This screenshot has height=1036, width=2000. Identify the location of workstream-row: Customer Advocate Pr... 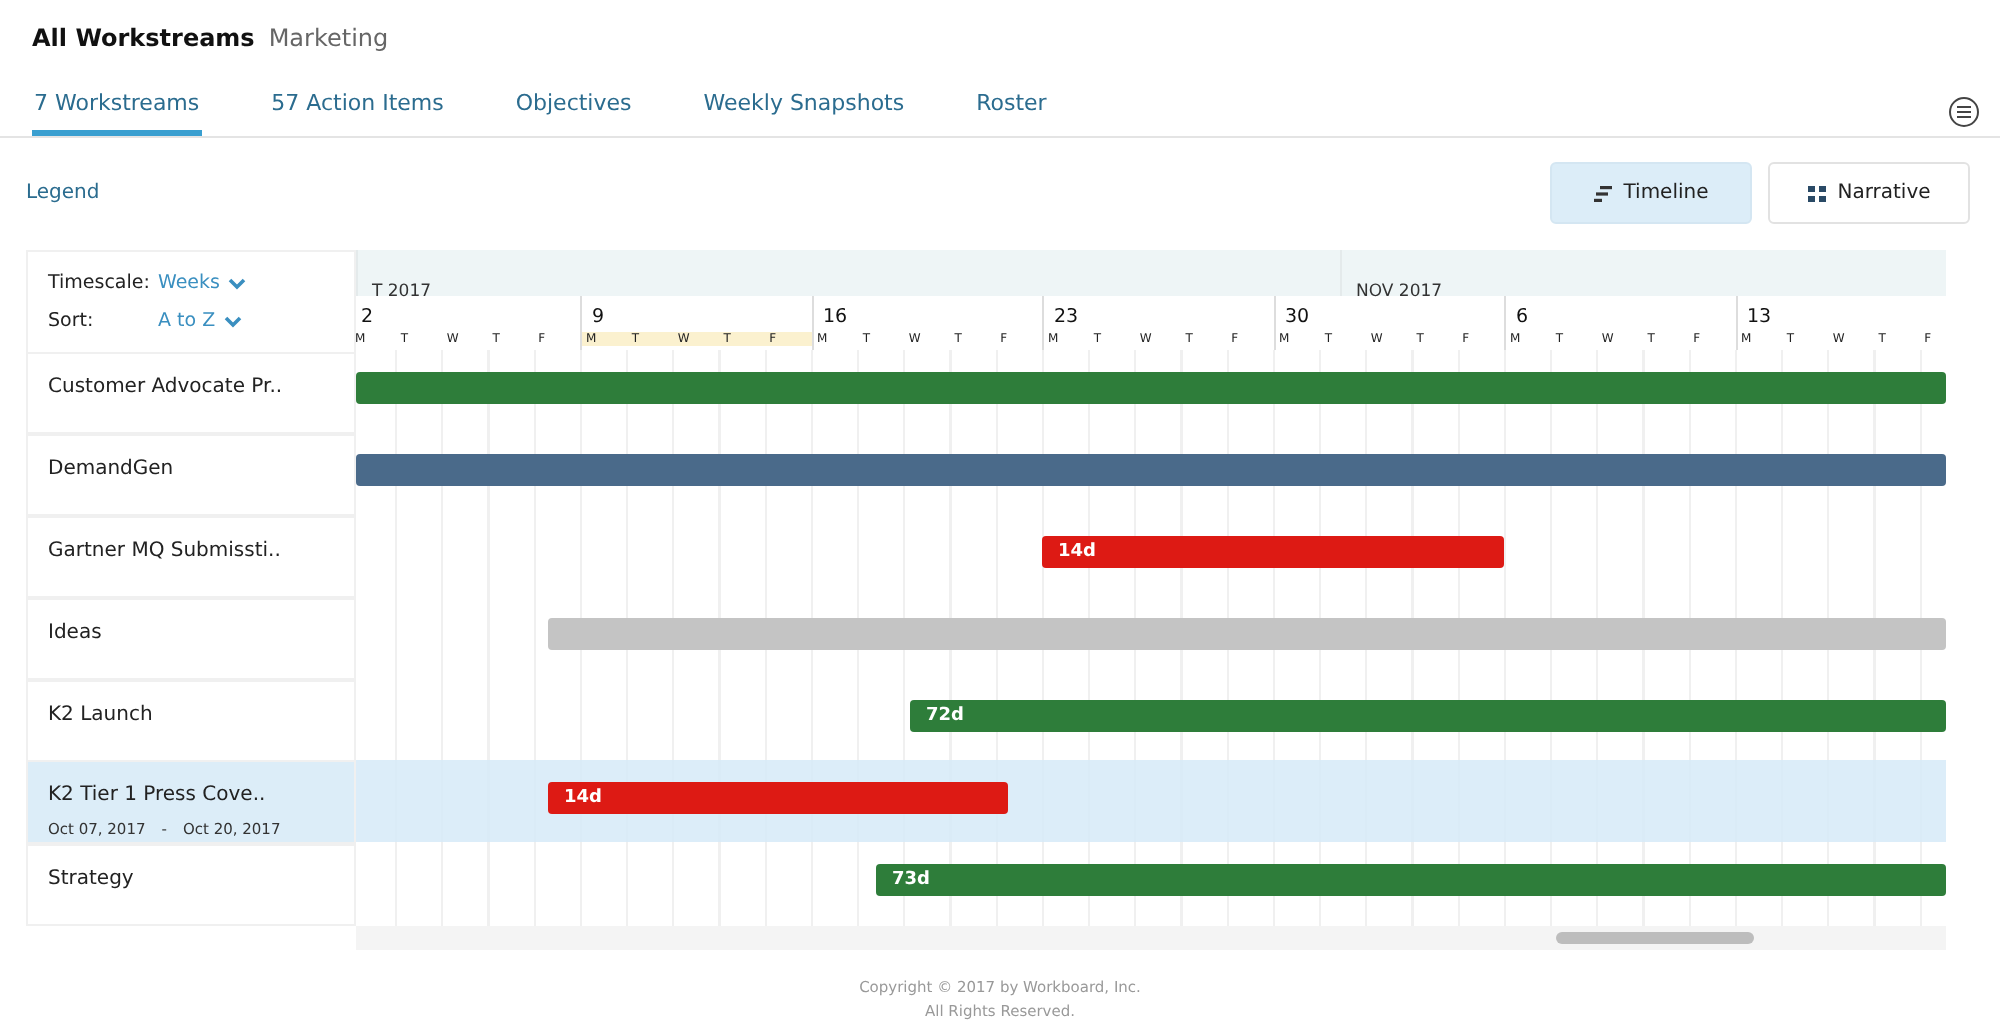
(191, 393).